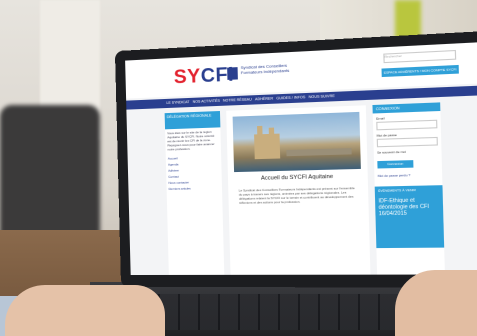 This screenshot has width=477, height=336. I want to click on left-sidebar-heading: DÉLÉGATION RÉGIONALE, so click(192, 120).